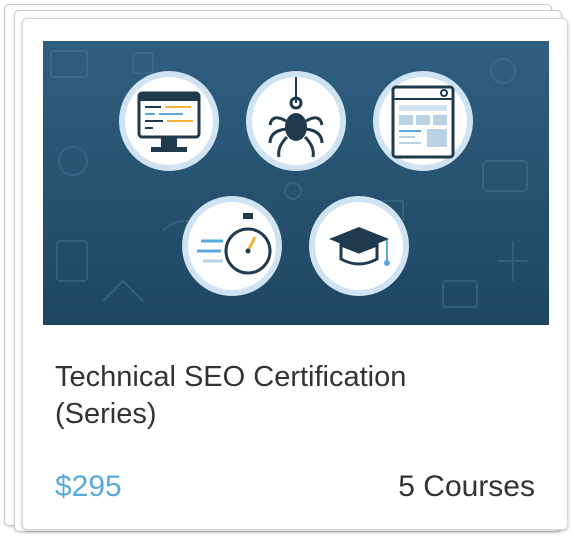 The height and width of the screenshot is (538, 574). I want to click on stopwatch-icon, so click(232, 246).